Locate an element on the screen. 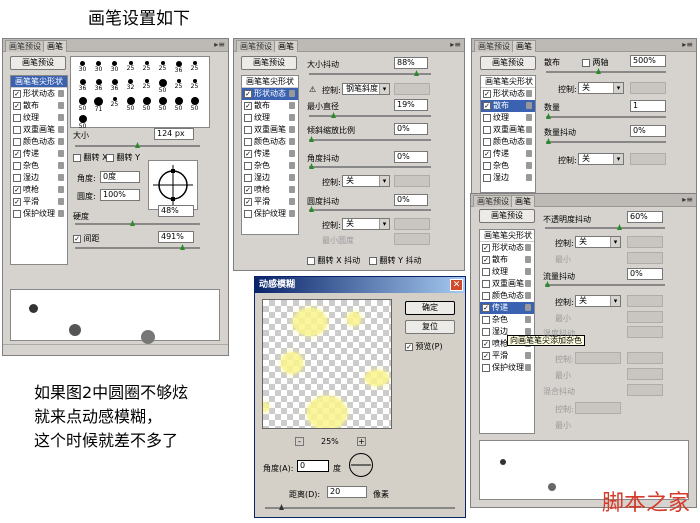  count-jitter-slider is located at coordinates (606, 141).